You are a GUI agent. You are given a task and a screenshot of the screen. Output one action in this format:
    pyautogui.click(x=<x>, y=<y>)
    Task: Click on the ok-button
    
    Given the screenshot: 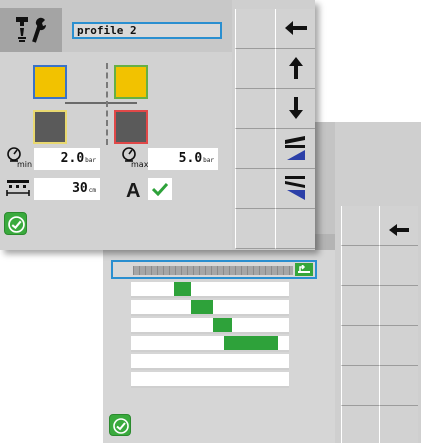 What is the action you would take?
    pyautogui.click(x=15, y=223)
    